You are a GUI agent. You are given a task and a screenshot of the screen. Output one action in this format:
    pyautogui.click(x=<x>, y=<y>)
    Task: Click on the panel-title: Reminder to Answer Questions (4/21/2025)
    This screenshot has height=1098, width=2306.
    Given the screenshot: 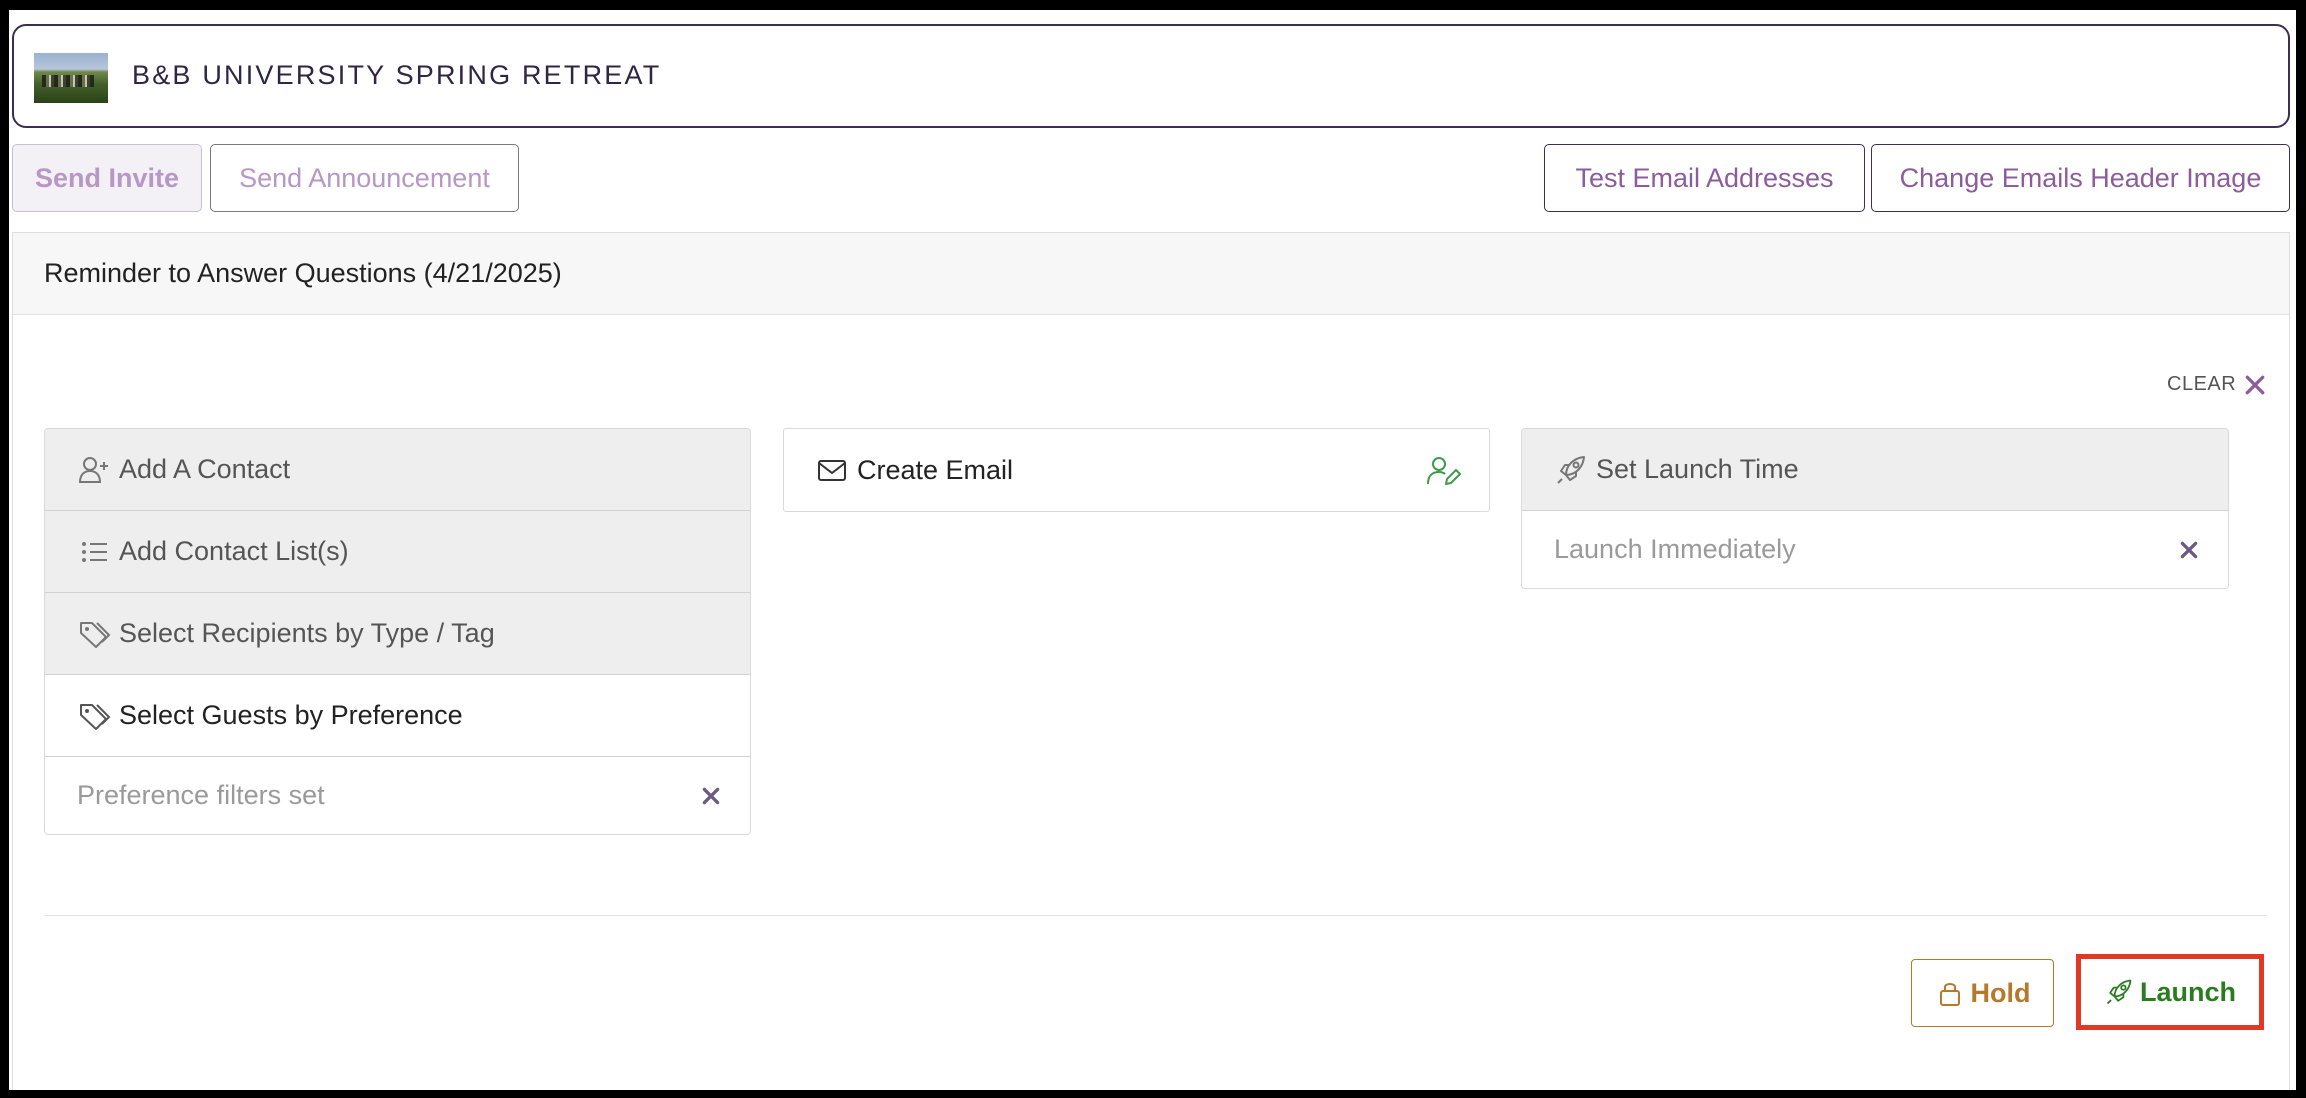 What is the action you would take?
    pyautogui.click(x=303, y=273)
    